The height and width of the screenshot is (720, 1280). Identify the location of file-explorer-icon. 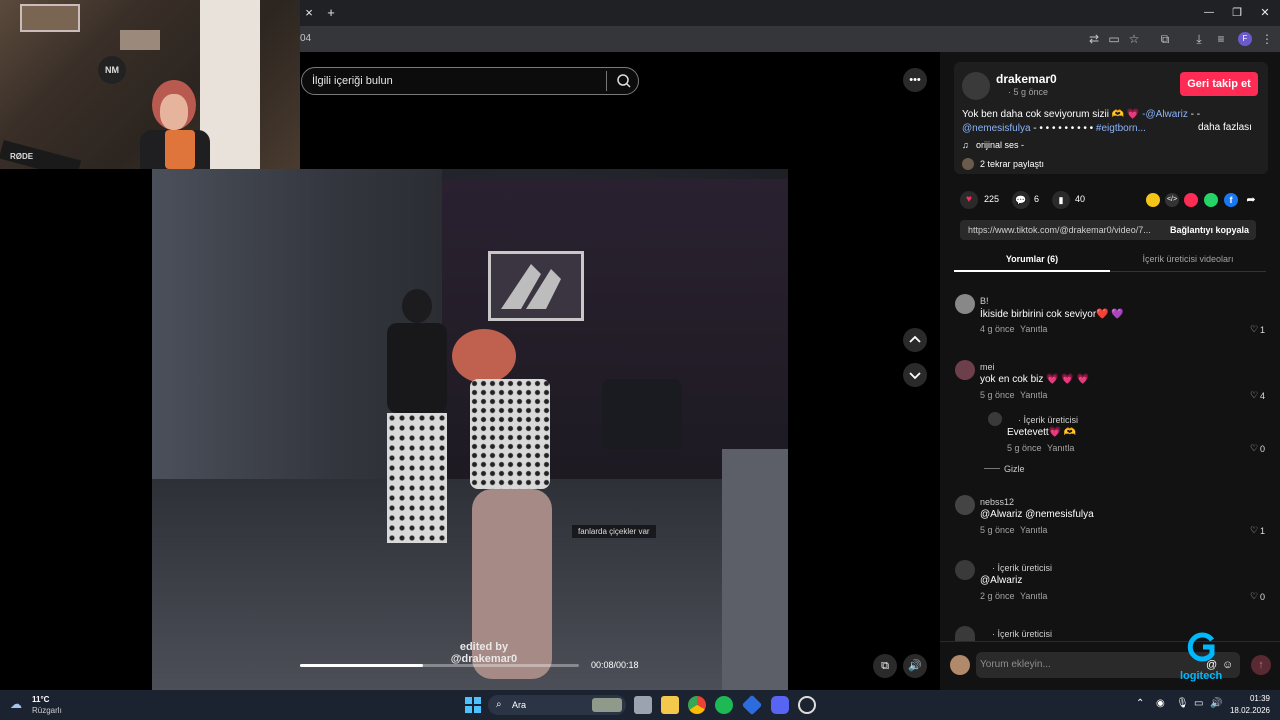
(670, 705).